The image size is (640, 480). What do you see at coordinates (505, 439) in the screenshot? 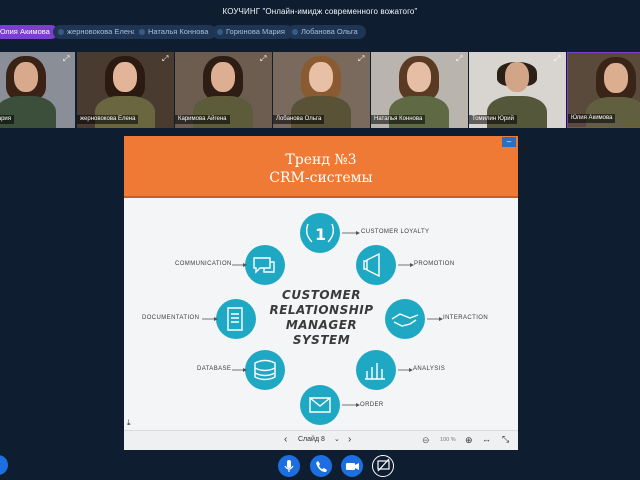
I see `fullscreen-icon: ⤡` at bounding box center [505, 439].